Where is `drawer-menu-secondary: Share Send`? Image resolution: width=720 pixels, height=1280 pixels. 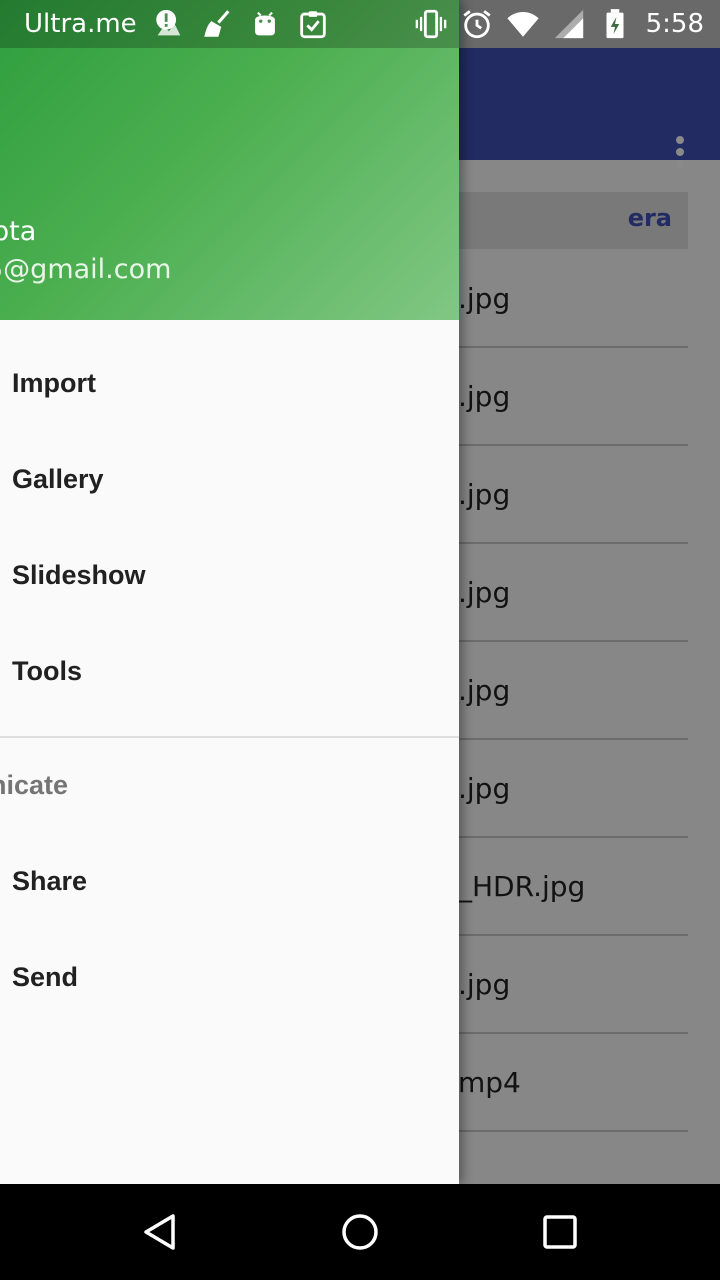
drawer-menu-secondary: Share Send is located at coordinates (229, 932).